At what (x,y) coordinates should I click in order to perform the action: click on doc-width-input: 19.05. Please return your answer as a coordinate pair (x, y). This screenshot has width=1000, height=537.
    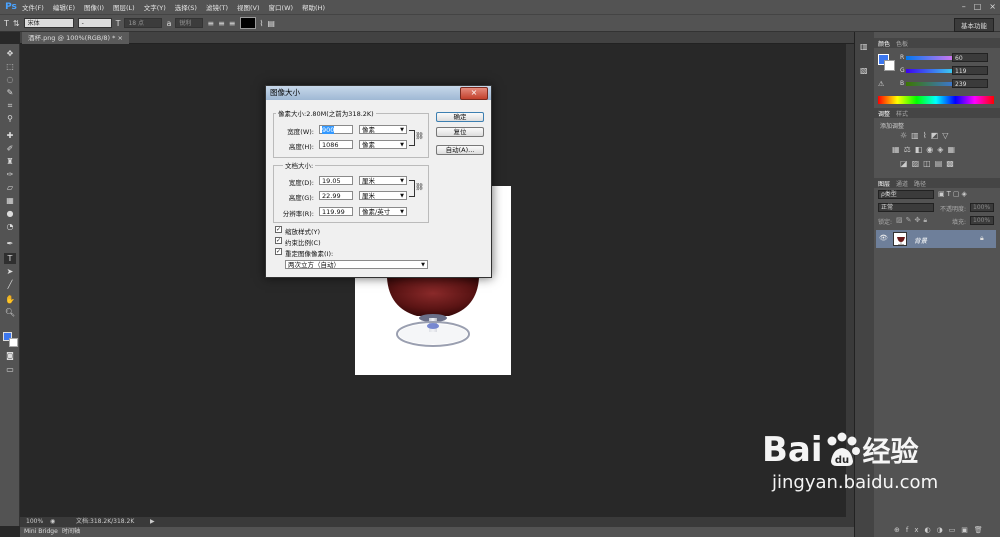
    Looking at the image, I should click on (336, 180).